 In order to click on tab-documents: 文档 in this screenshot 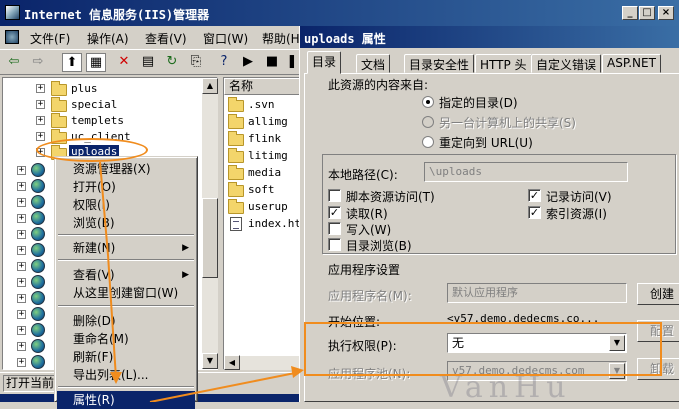, I will do `click(373, 63)`.